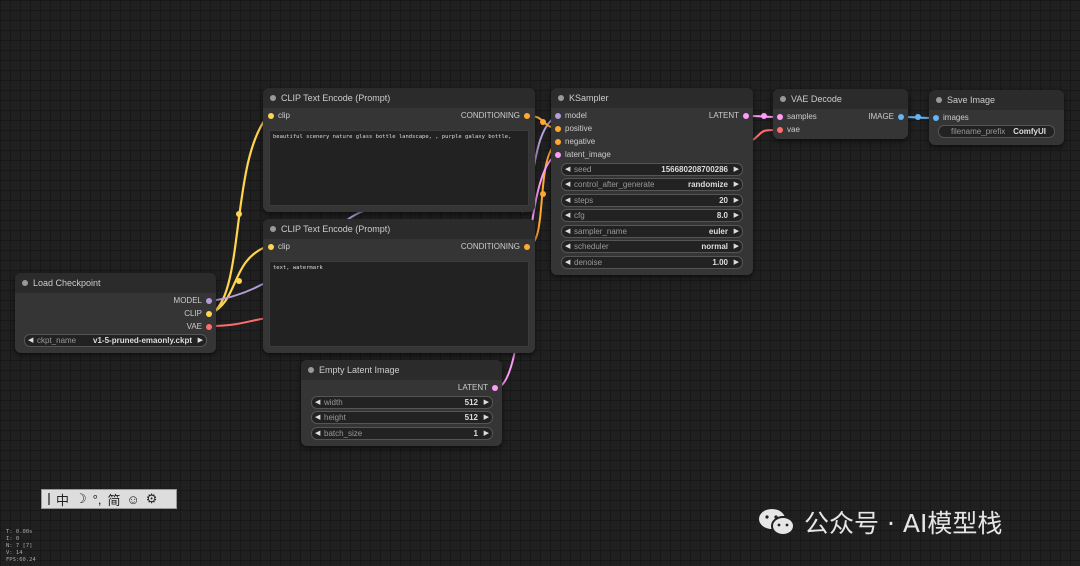 The image size is (1080, 566). Describe the element at coordinates (652, 200) in the screenshot. I see `widget-steps: ◀ steps 20 ▶` at that location.